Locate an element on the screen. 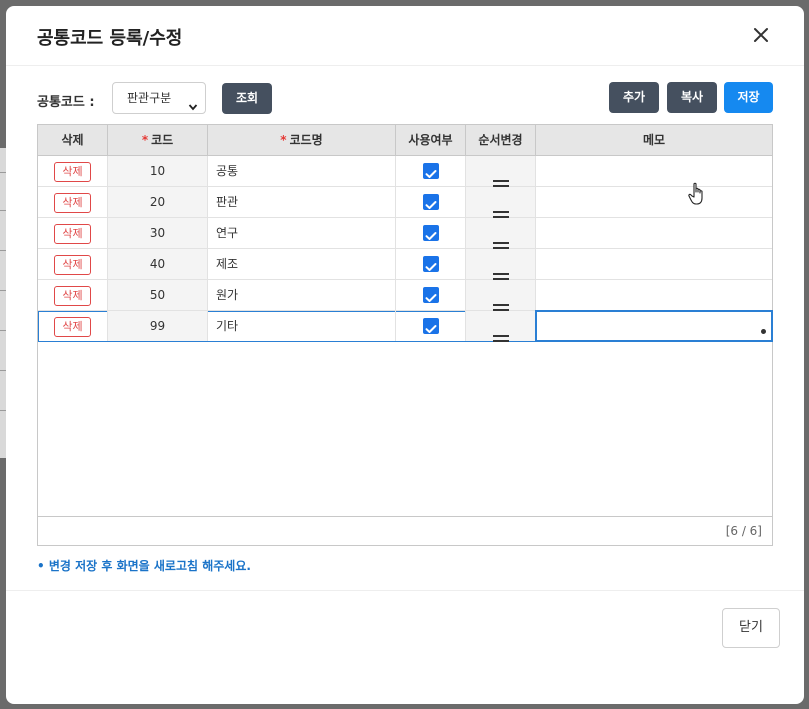 This screenshot has width=809, height=709. name-cell: 원가 is located at coordinates (302, 295).